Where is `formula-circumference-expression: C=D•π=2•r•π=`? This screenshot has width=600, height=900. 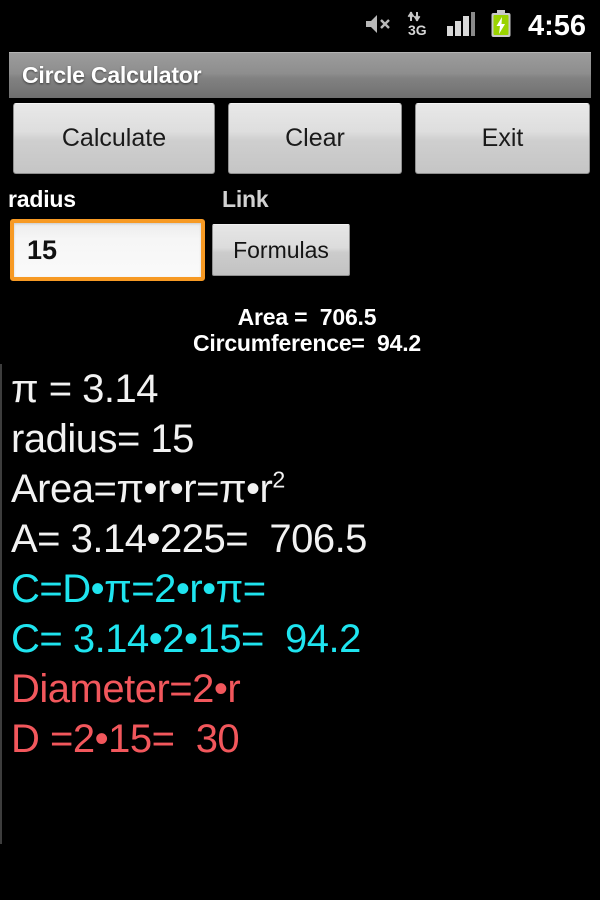 formula-circumference-expression: C=D•π=2•r•π= is located at coordinates (138, 589).